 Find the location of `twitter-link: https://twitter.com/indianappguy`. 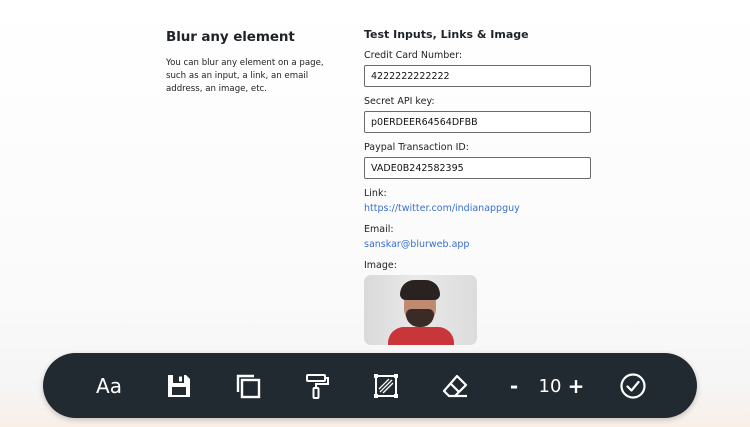

twitter-link: https://twitter.com/indianappguy is located at coordinates (479, 208).